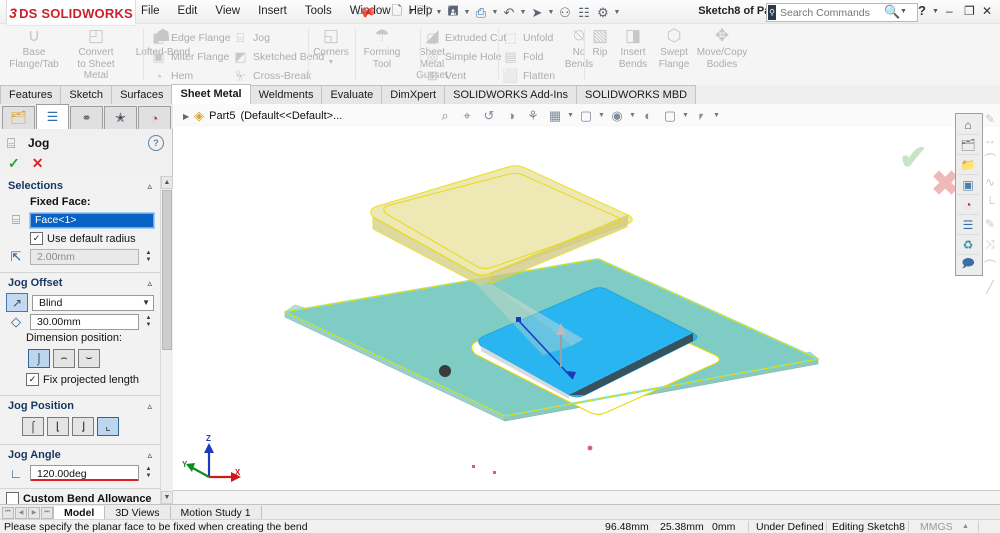 This screenshot has width=1000, height=533. I want to click on swept-flange-button: ⬡ Swept Flange, so click(674, 48).